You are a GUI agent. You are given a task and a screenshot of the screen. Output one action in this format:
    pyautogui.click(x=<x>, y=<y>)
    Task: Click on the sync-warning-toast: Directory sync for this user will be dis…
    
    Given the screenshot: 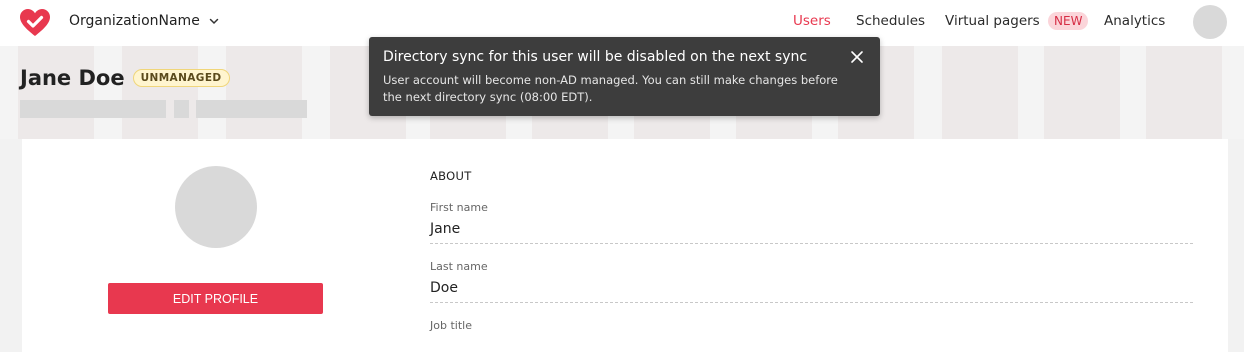 What is the action you would take?
    pyautogui.click(x=624, y=76)
    